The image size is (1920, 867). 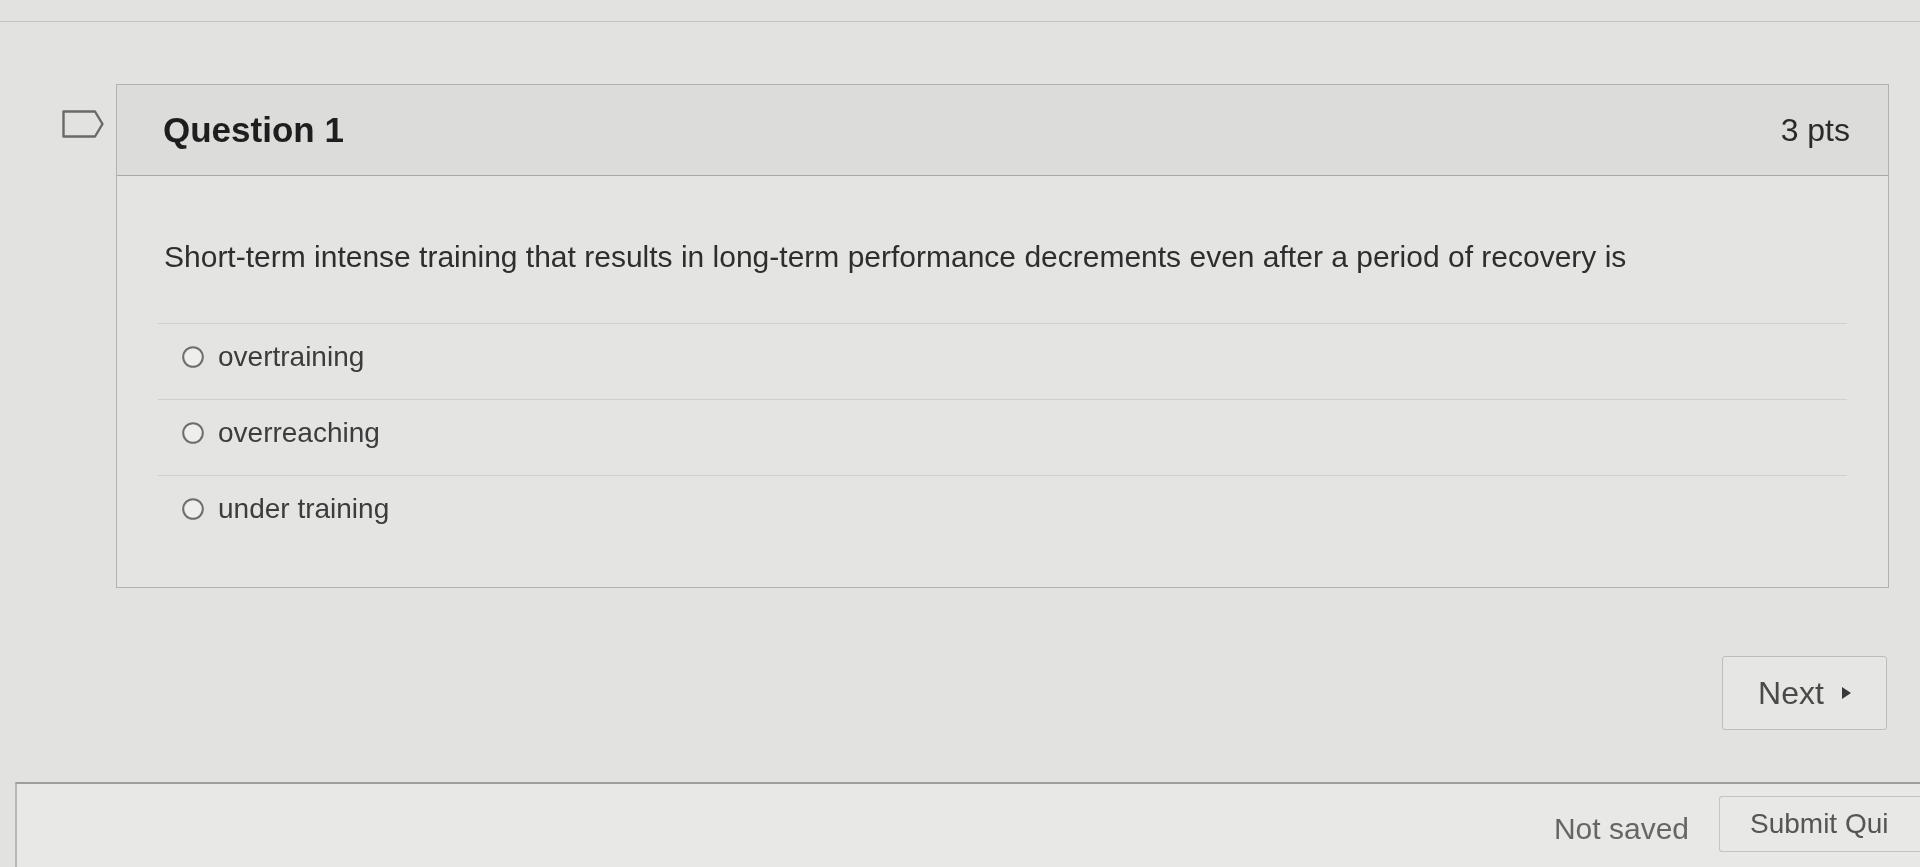 What do you see at coordinates (299, 432) in the screenshot?
I see `answer-option: overreaching` at bounding box center [299, 432].